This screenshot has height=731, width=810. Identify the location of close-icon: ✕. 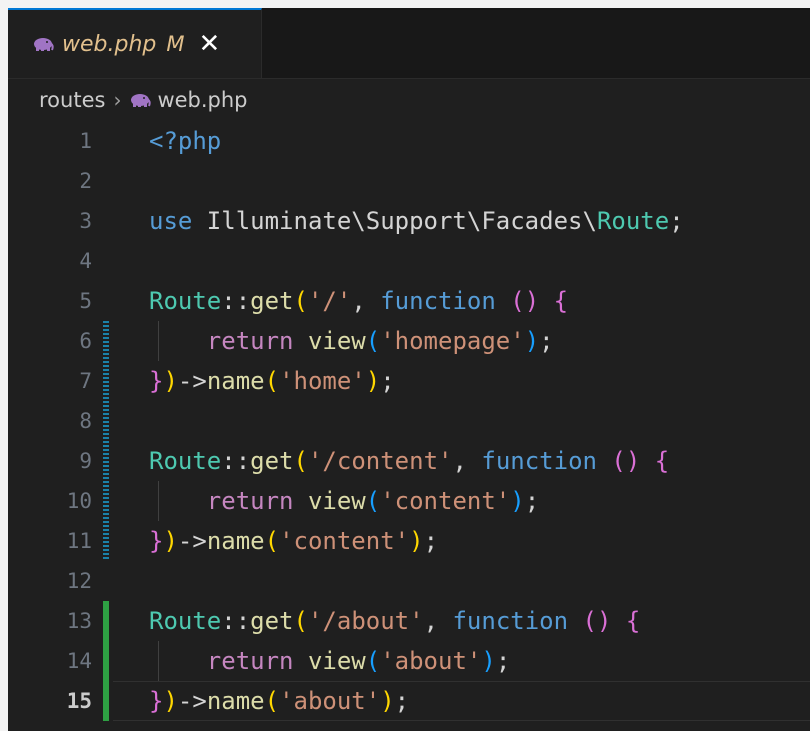
(209, 44).